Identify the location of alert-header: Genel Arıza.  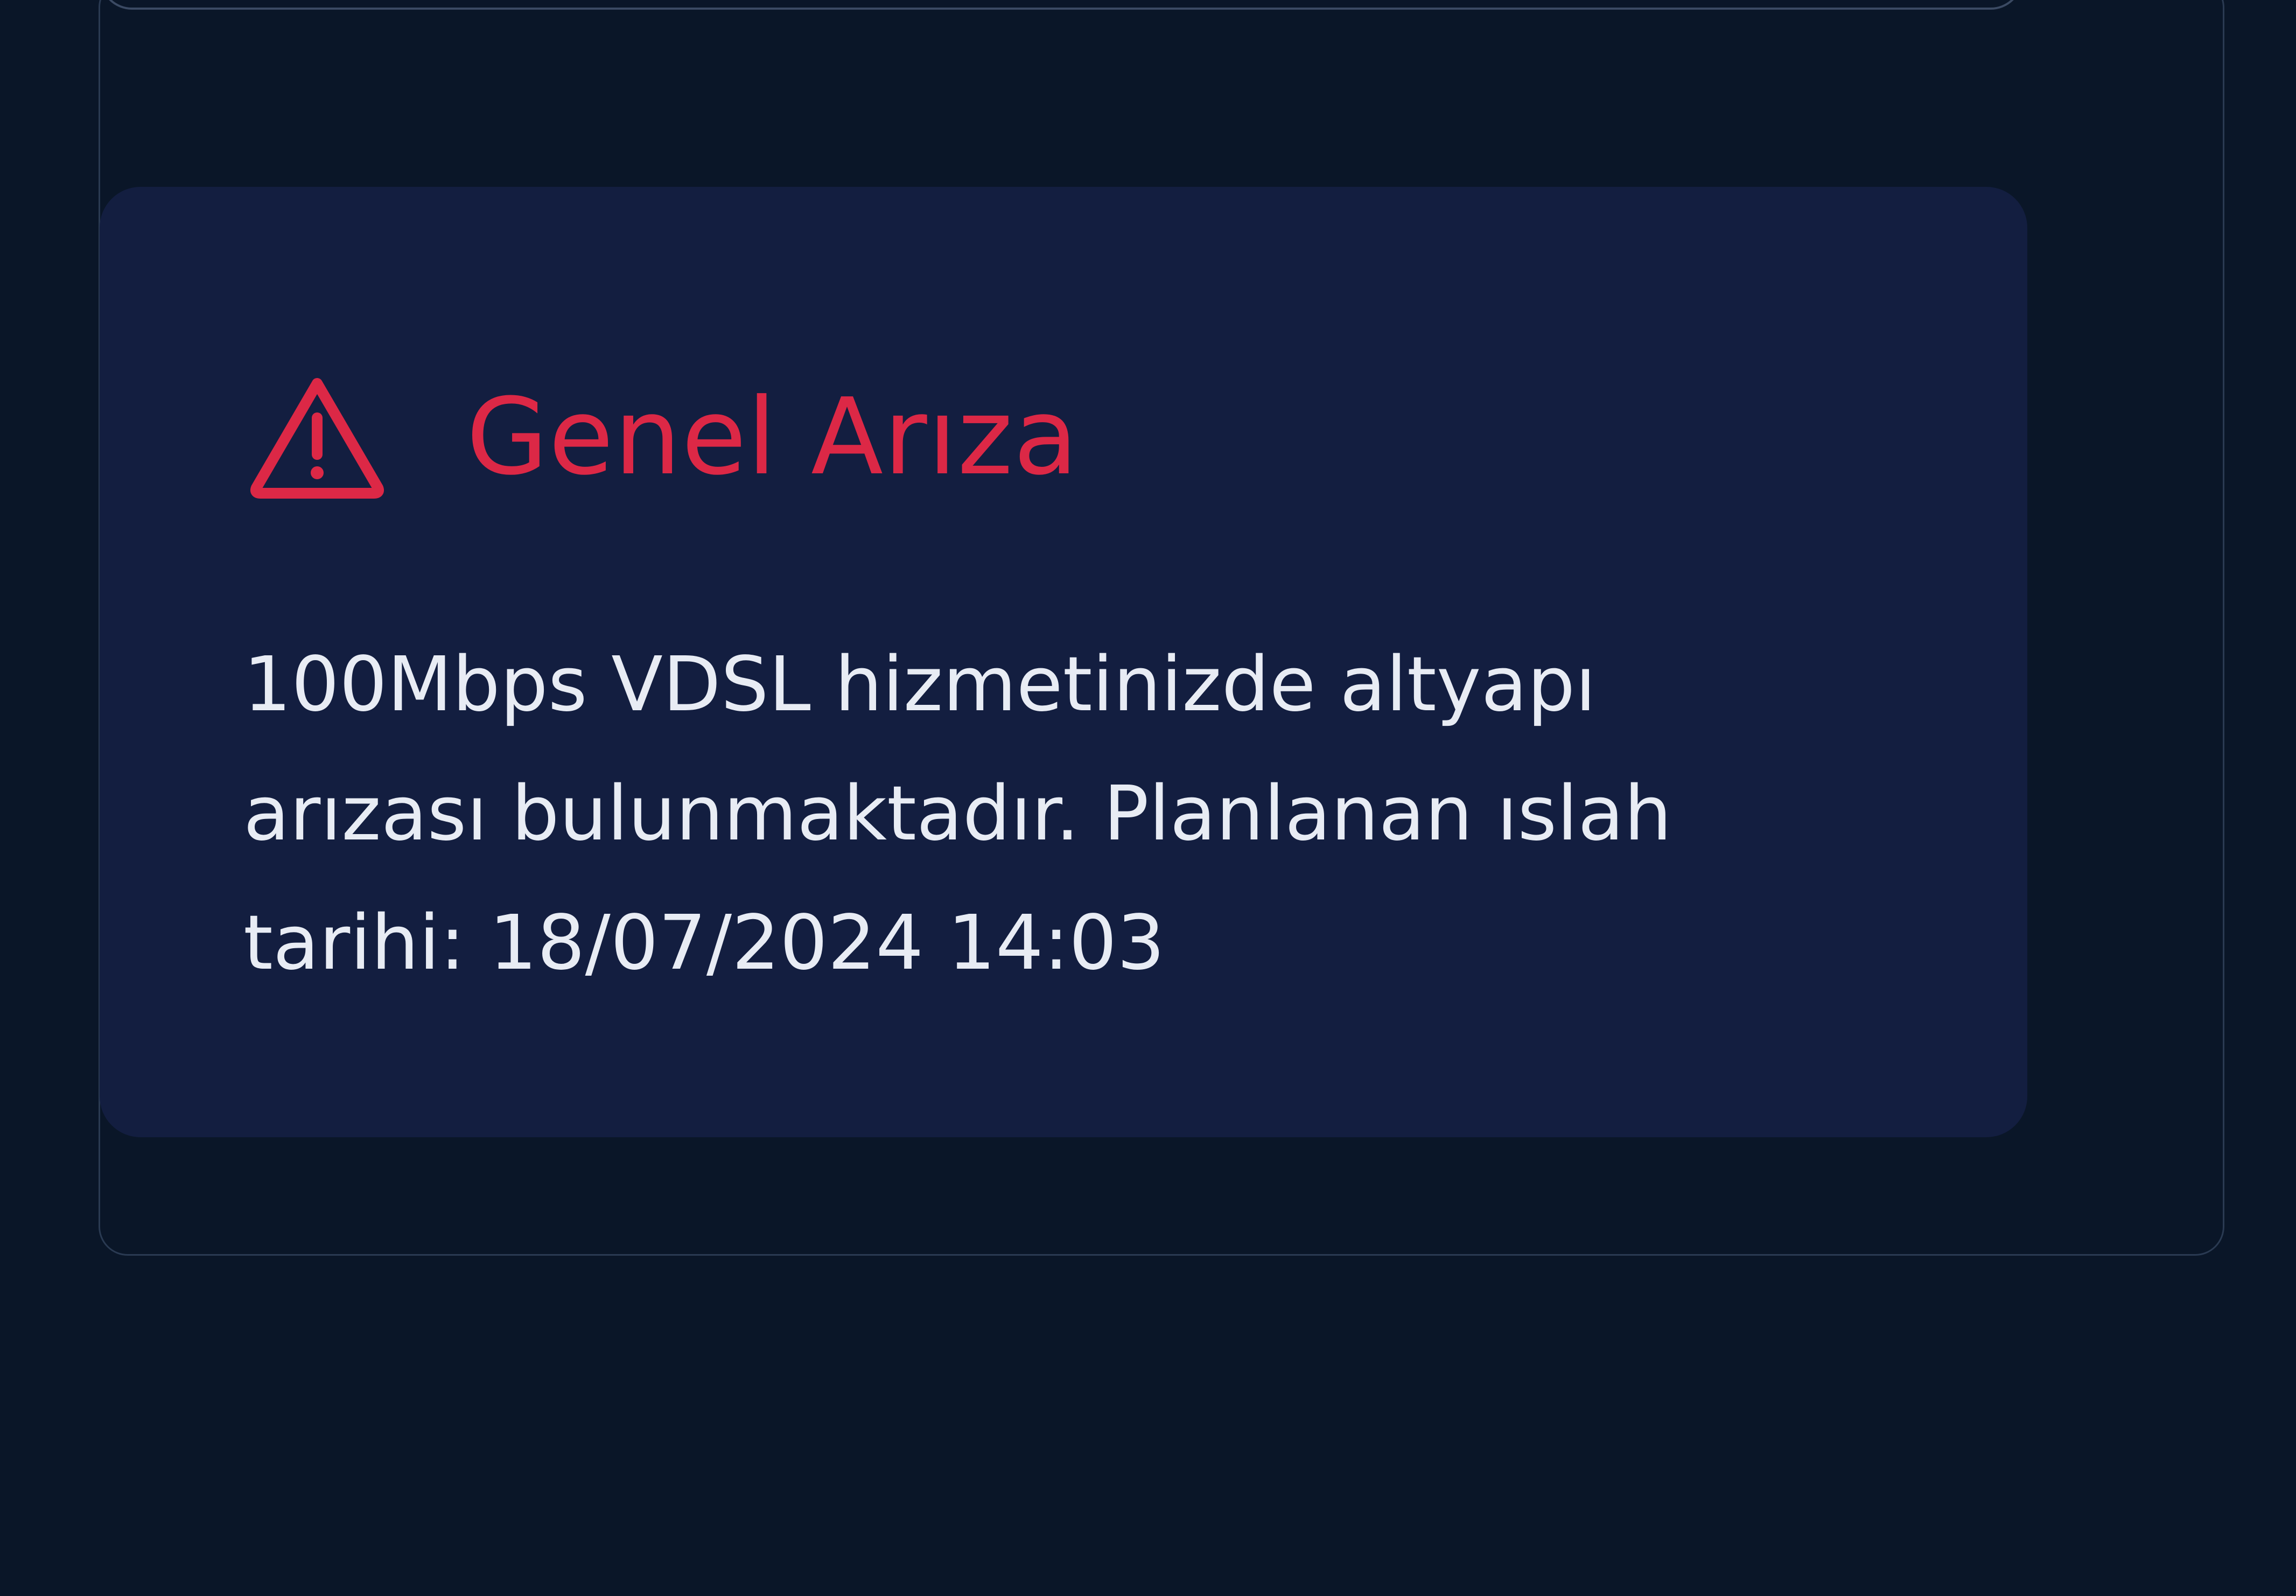
(663, 437).